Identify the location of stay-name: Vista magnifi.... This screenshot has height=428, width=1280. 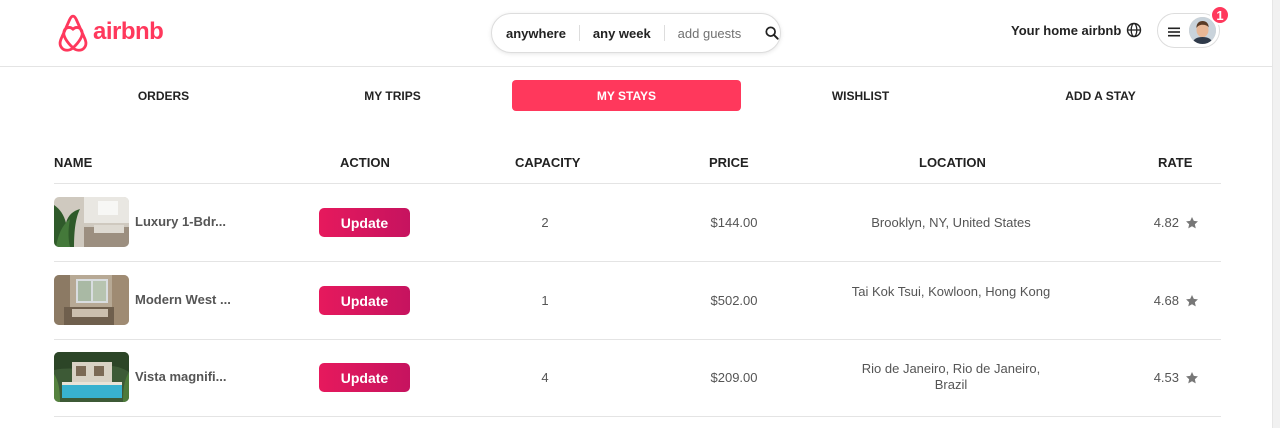
(181, 376).